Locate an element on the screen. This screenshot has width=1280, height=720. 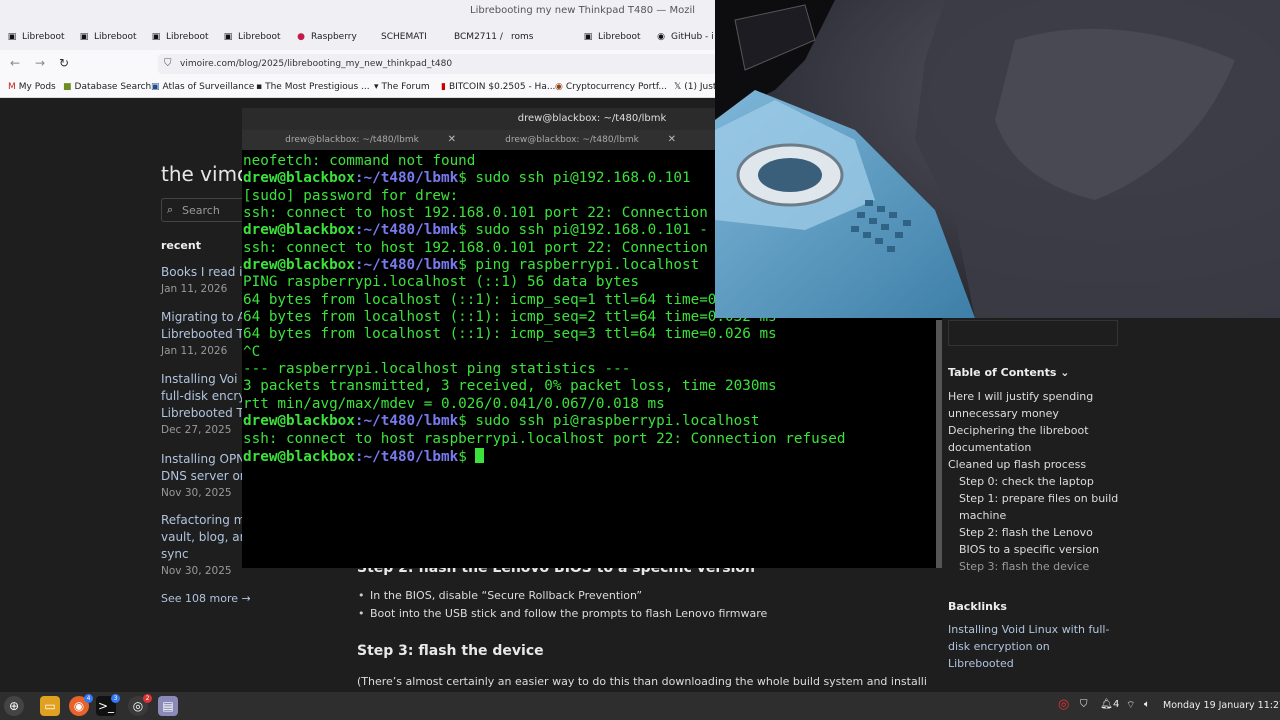
raspberry-icon: ● is located at coordinates (301, 37).